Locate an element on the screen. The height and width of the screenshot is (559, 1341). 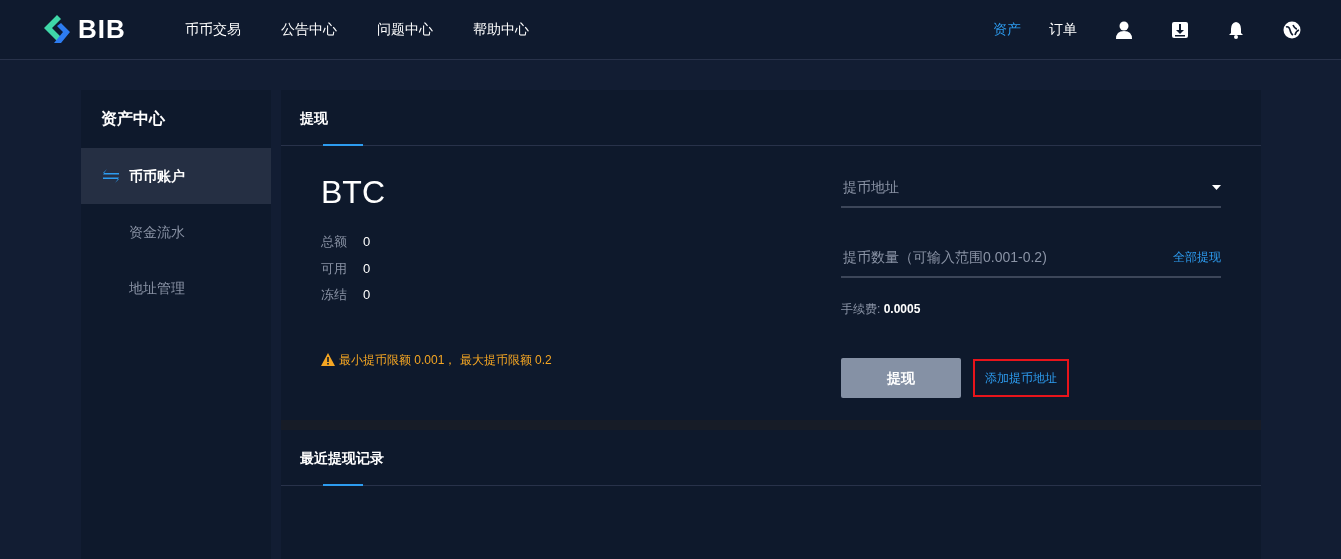
withdraw-tab: 提现 is located at coordinates (780, 118).